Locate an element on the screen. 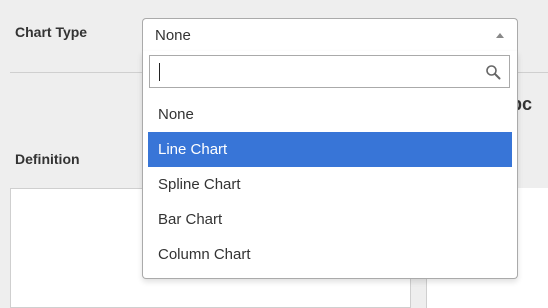 The width and height of the screenshot is (548, 308). definition-label: Definition is located at coordinates (47, 159).